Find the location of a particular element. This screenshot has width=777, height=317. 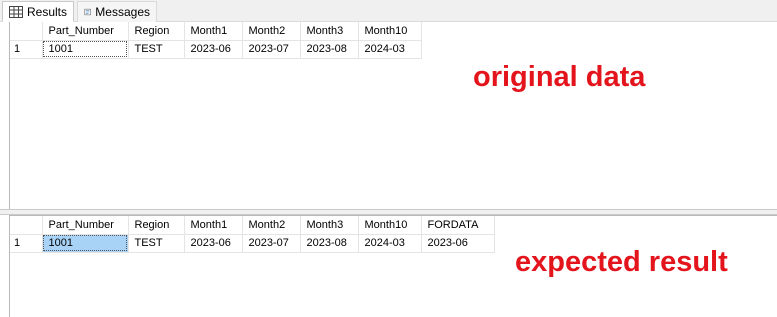

tab-results: Results is located at coordinates (38, 11).